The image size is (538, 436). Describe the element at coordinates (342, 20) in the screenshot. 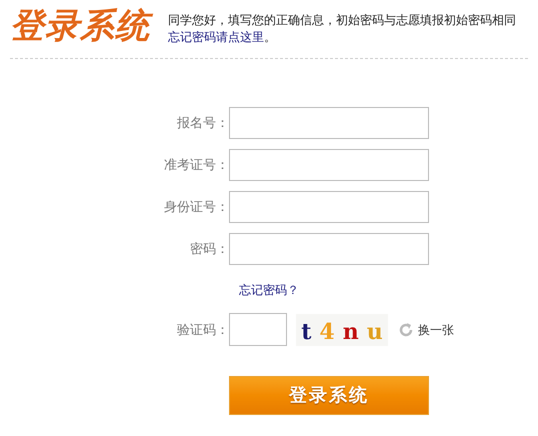

I see `notice-text: 同学您好，填写您的正确信息，初始密码与志愿填报初始密码相同` at that location.